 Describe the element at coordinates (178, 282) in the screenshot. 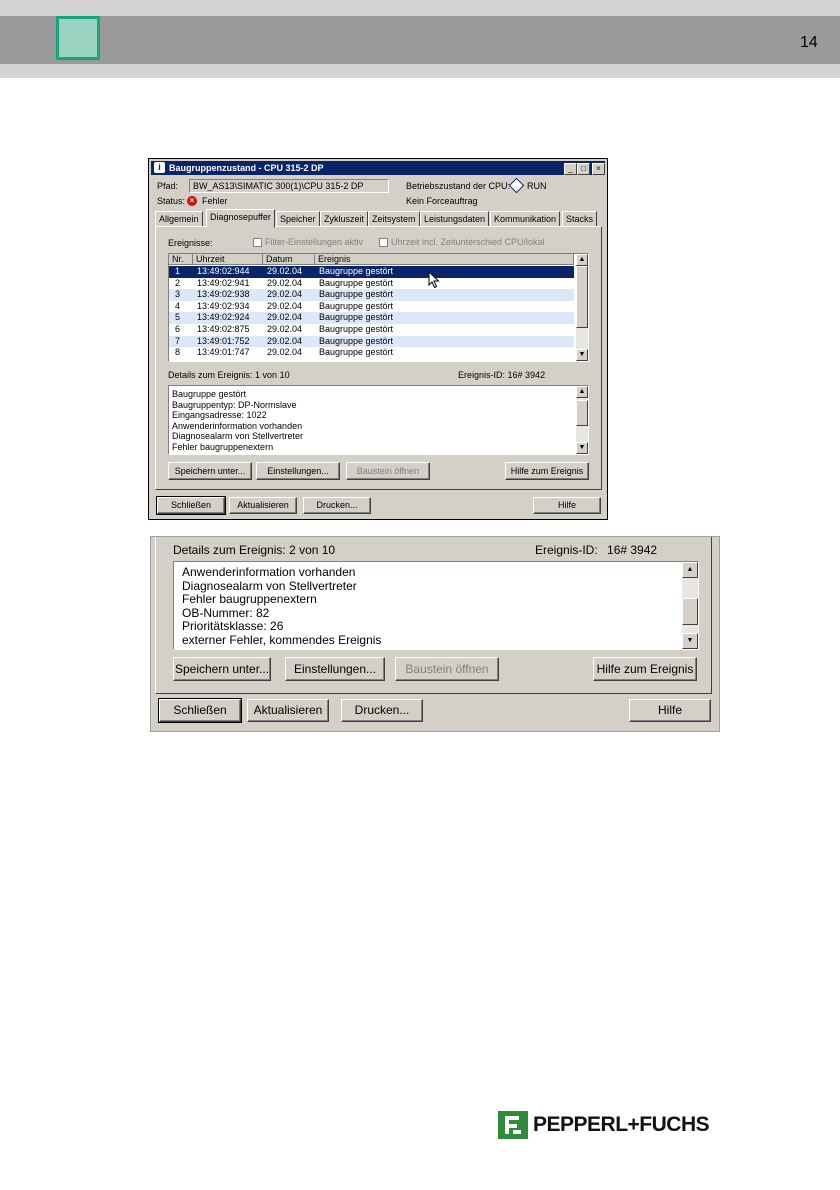

I see `row-nr: 2` at that location.